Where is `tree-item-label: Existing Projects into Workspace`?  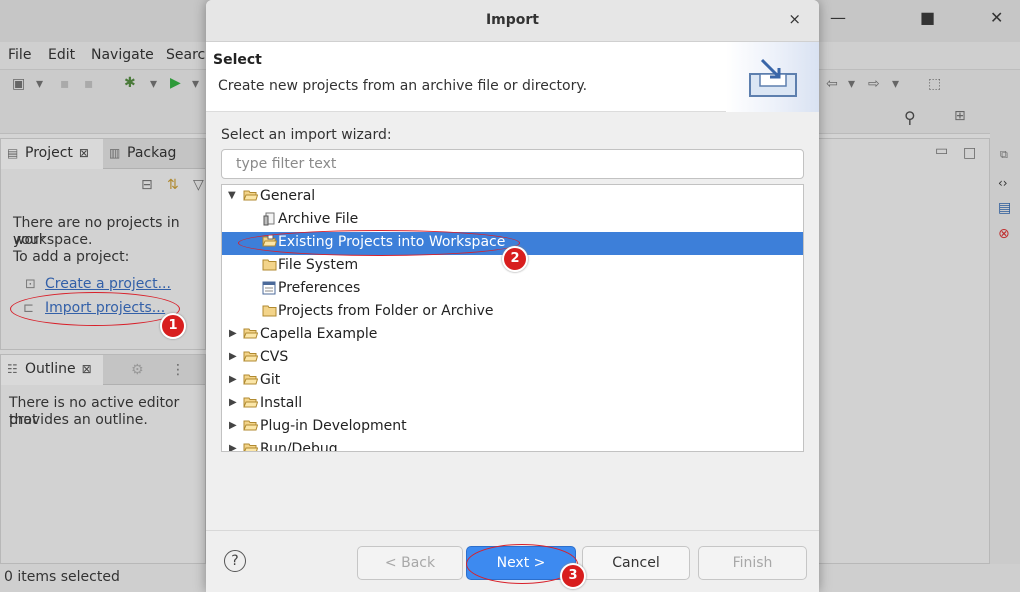
tree-item-label: Existing Projects into Workspace is located at coordinates (392, 242).